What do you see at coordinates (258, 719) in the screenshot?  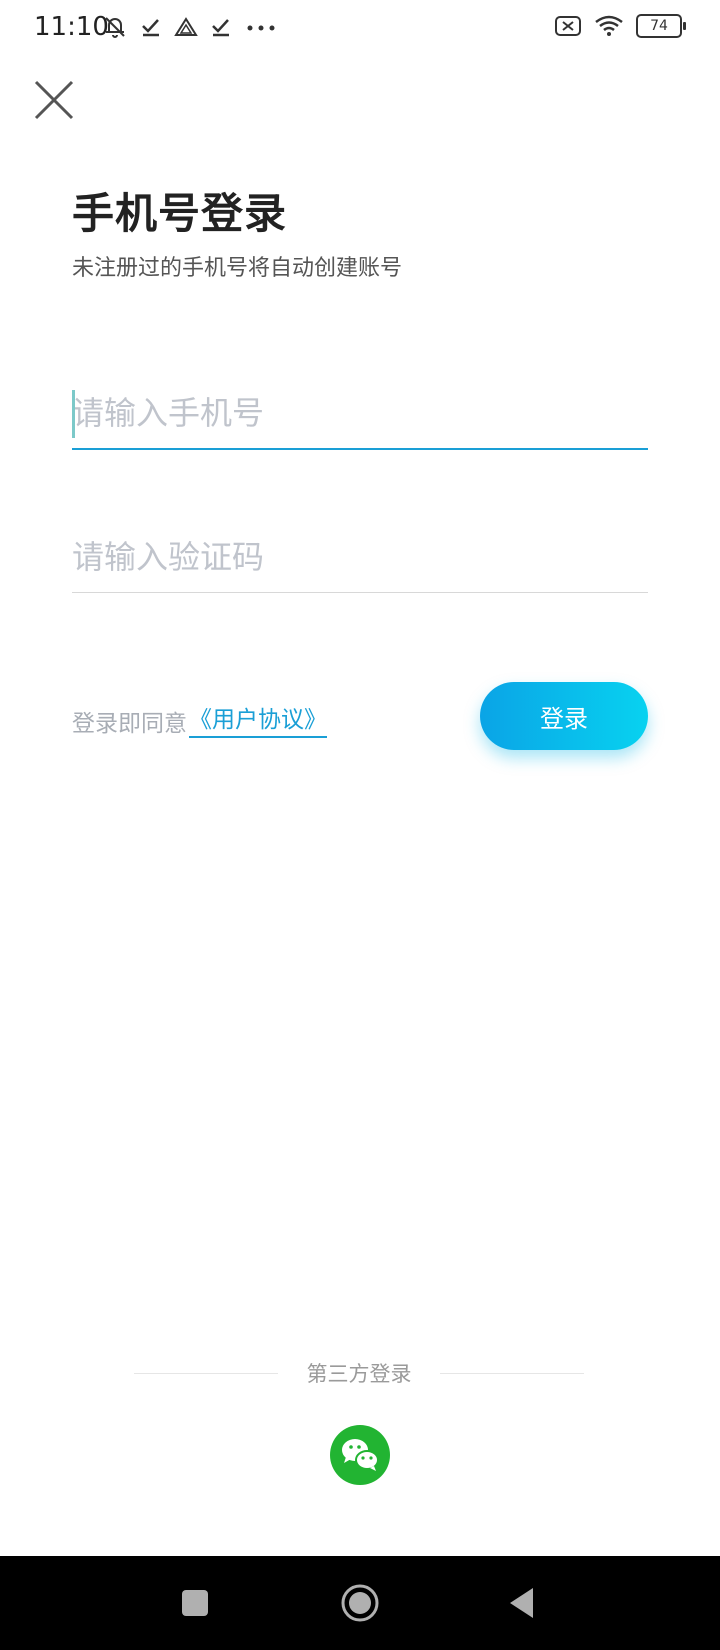 I see `user-agreement-link: 《用户协议》` at bounding box center [258, 719].